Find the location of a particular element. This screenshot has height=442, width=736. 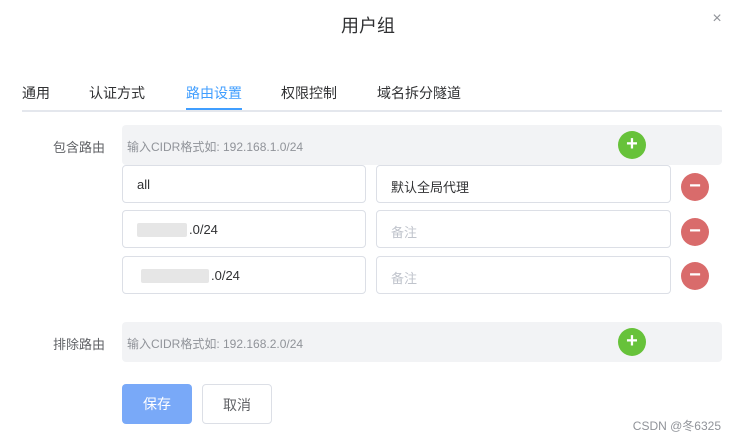

watermark: CSDN @冬6325 is located at coordinates (676, 426).